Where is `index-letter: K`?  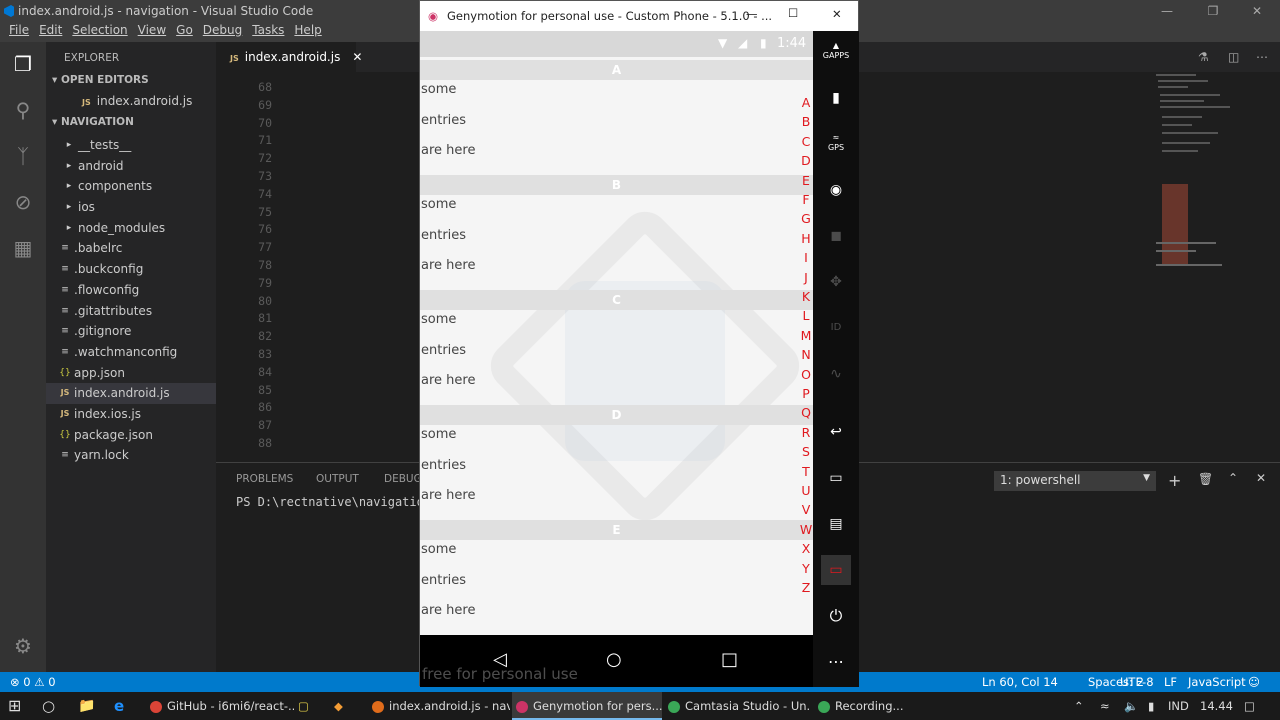 index-letter: K is located at coordinates (806, 296).